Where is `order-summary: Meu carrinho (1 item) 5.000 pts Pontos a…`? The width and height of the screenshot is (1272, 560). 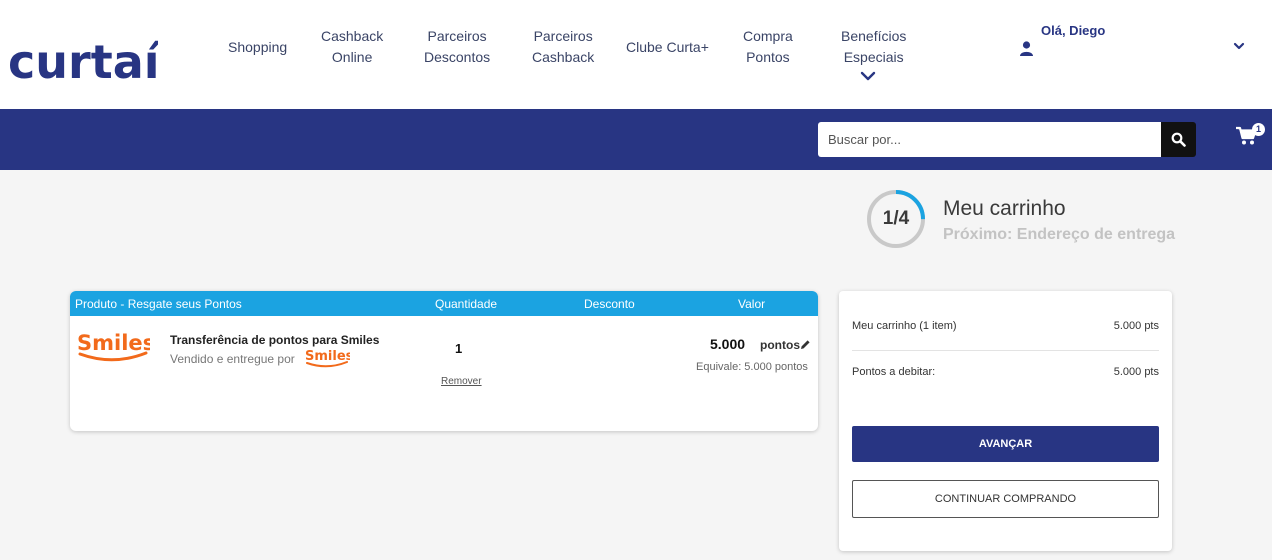 order-summary: Meu carrinho (1 item) 5.000 pts Pontos a… is located at coordinates (1005, 421).